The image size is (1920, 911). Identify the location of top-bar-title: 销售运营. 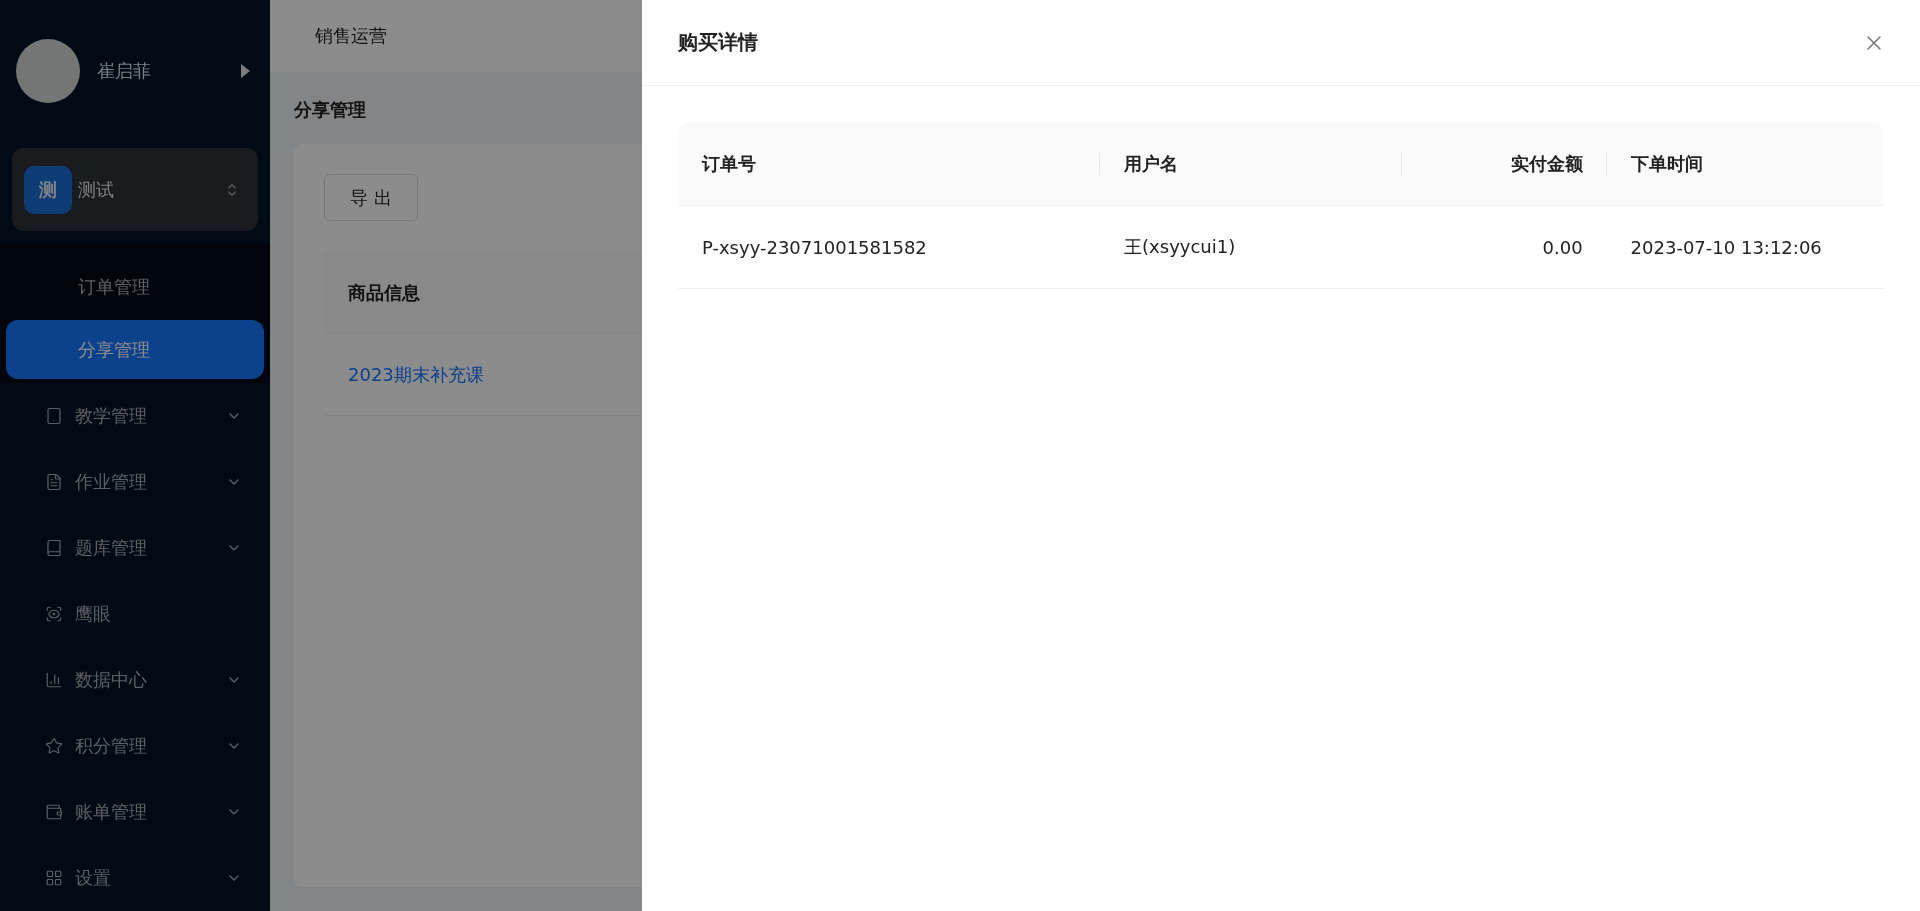
(351, 36).